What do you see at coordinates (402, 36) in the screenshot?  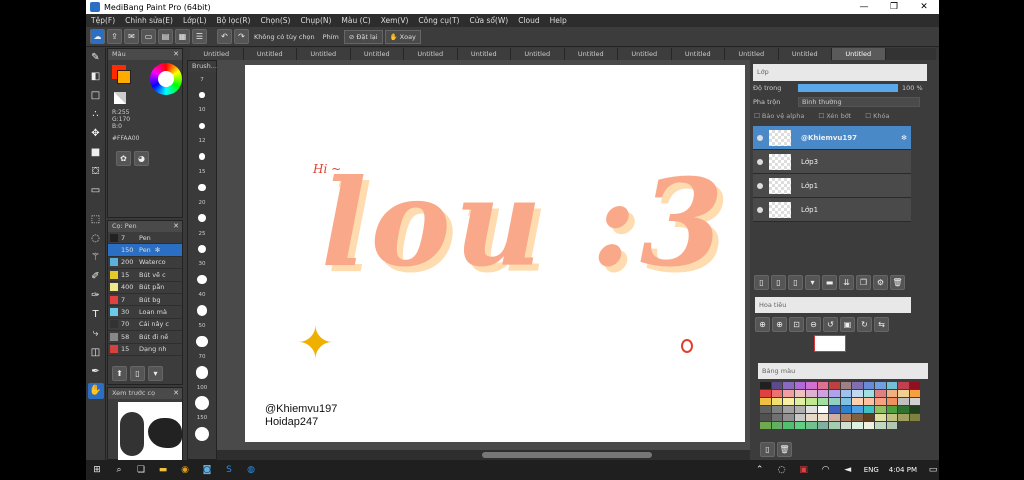 I see `rotate-button: ✋ Xoay` at bounding box center [402, 36].